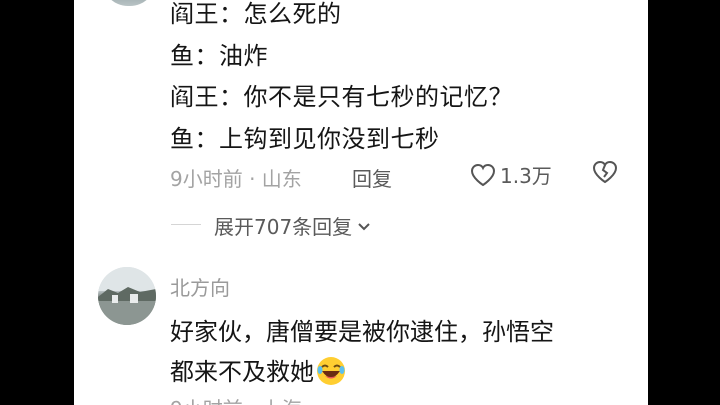 The image size is (720, 405). I want to click on comment-meta: 9小时前 · 上海, so click(236, 399).